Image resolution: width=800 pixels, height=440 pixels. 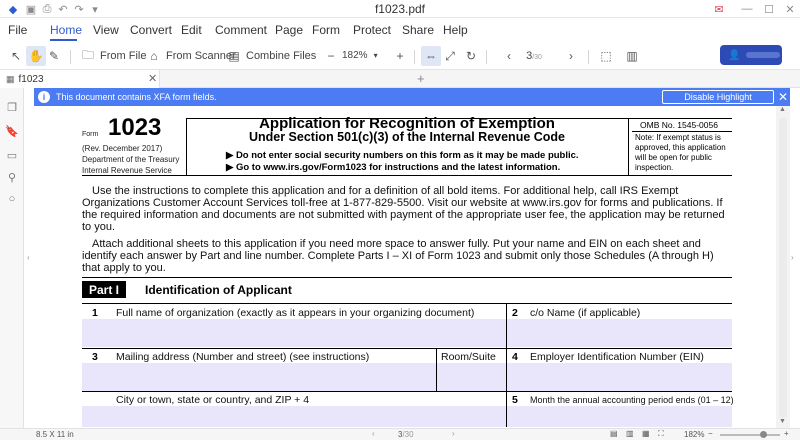 I want to click on menu-share: Share, so click(x=418, y=30).